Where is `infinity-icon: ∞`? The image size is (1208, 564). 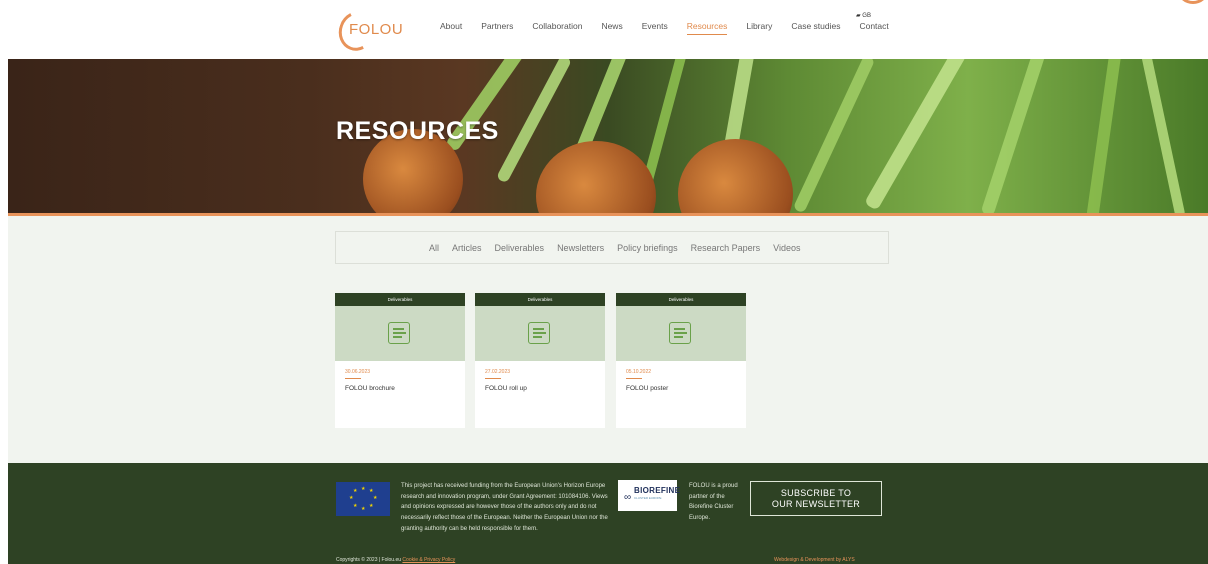
infinity-icon: ∞ is located at coordinates (628, 497).